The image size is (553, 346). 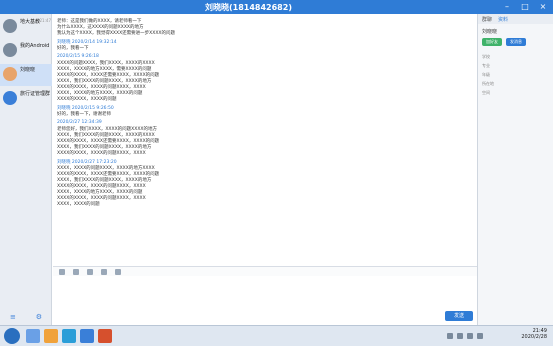 I want to click on conversation-item: 旅行证管理群, so click(x=26, y=99).